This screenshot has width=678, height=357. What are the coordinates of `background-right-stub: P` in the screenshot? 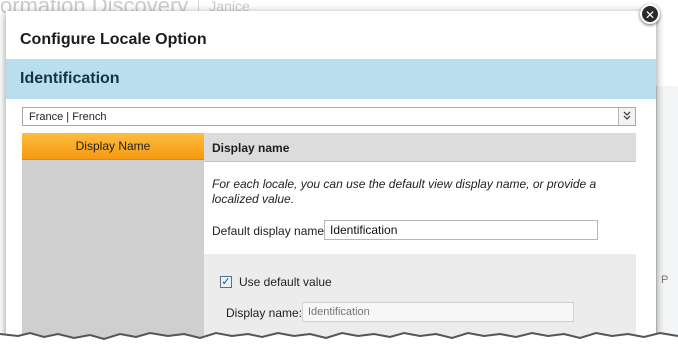 It's located at (665, 280).